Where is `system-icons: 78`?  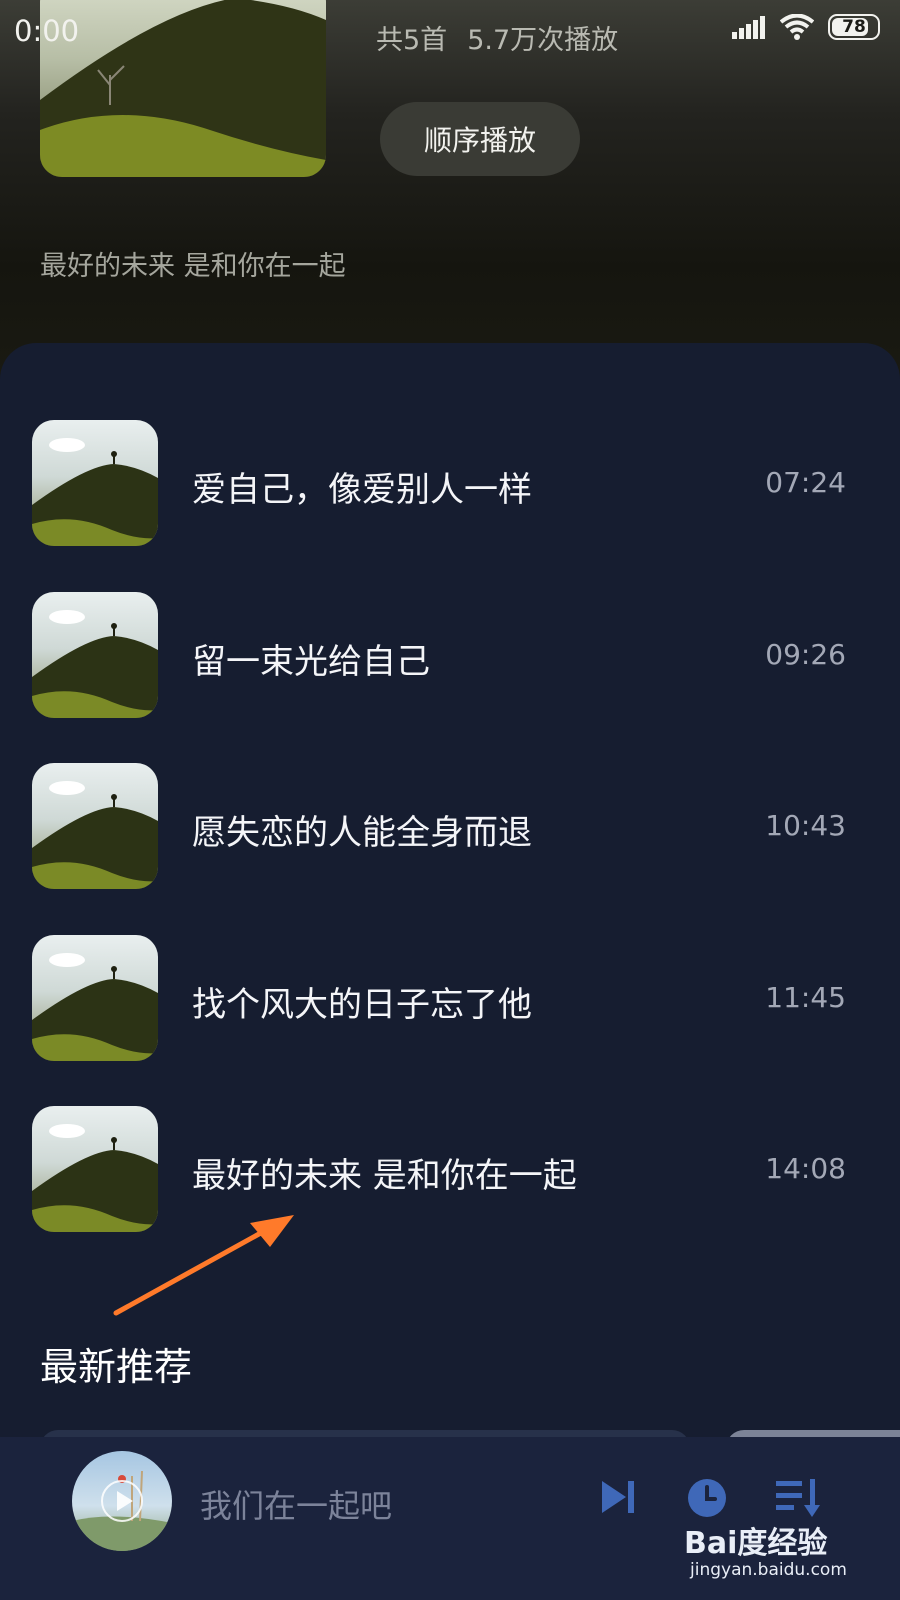 system-icons: 78 is located at coordinates (806, 27).